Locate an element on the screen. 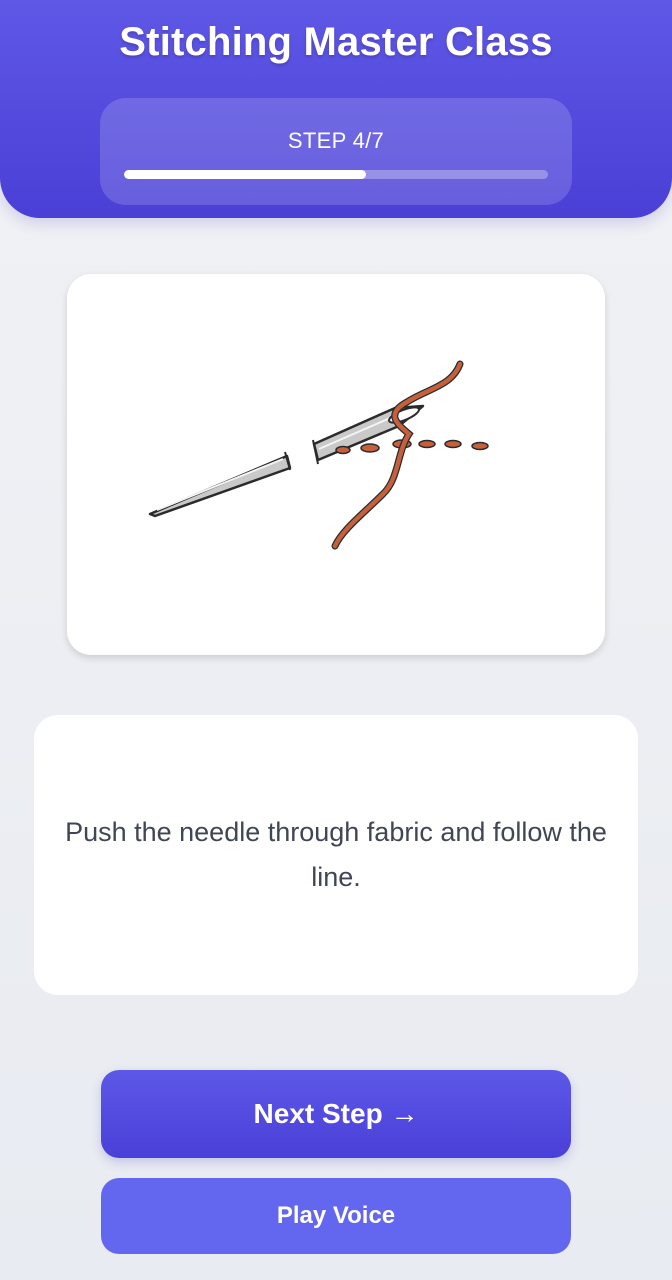 This screenshot has height=1280, width=672. step-progress-card: STEP 4/7 is located at coordinates (336, 151).